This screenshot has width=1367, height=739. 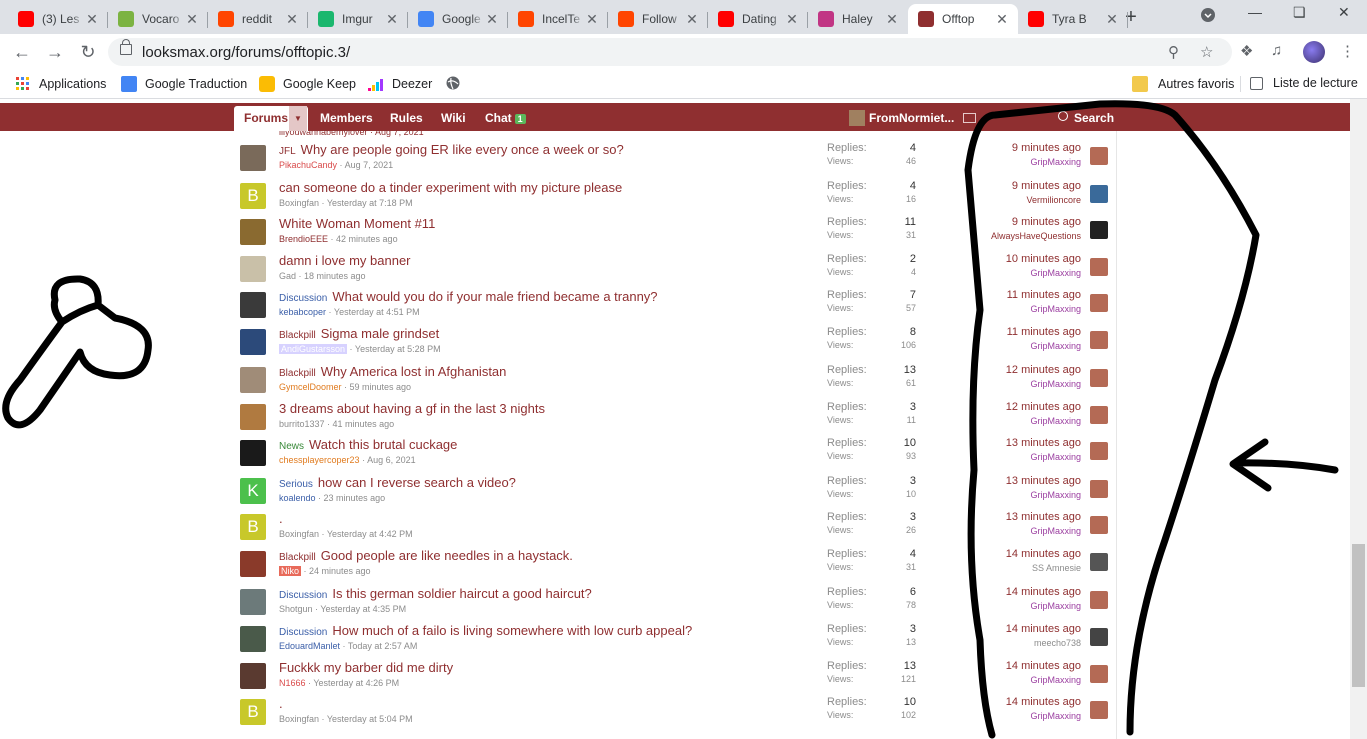 I want to click on browser-tab: Dating ✕, so click(x=758, y=19).